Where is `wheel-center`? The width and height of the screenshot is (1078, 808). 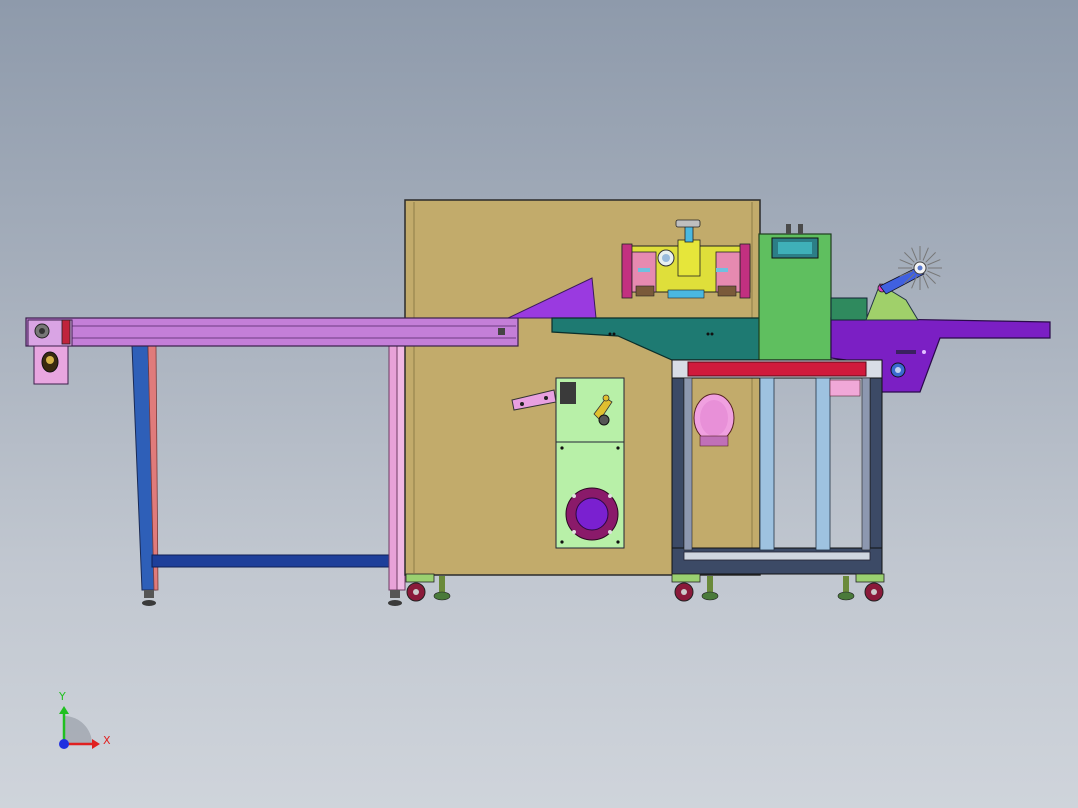
wheel-center is located at coordinates (920, 268).